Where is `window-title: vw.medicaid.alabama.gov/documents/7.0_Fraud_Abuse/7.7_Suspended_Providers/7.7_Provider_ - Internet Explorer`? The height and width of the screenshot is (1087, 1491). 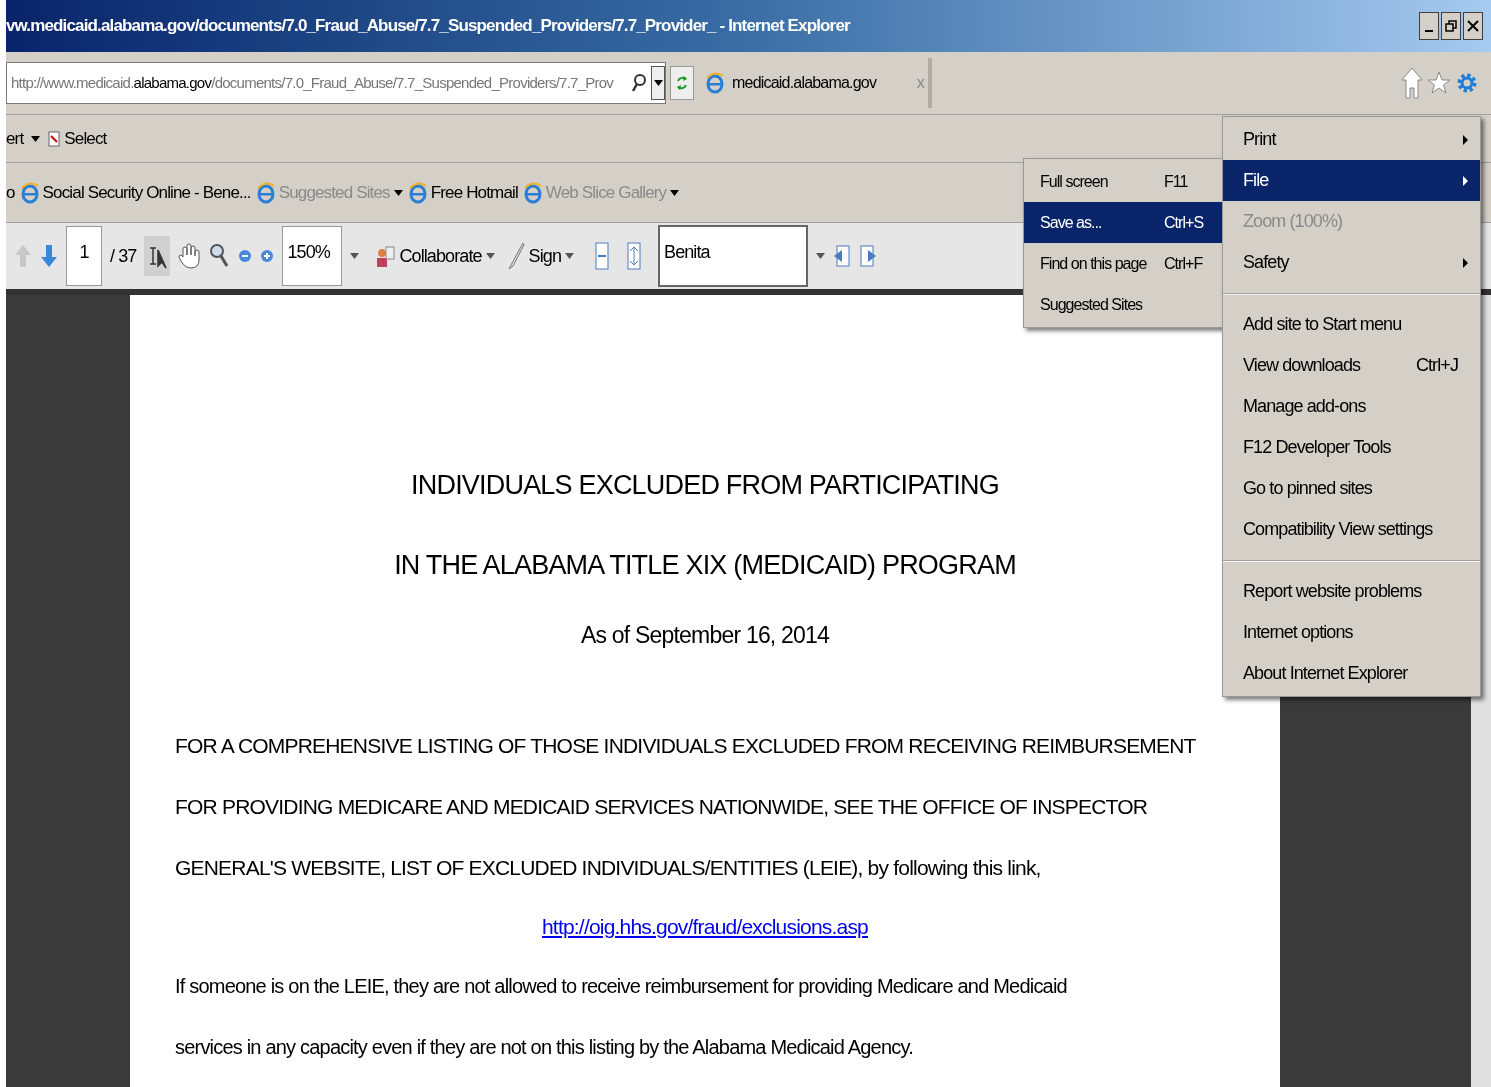 window-title: vw.medicaid.alabama.gov/documents/7.0_Fraud_Abuse/7.7_Suspended_Providers/7.7_Provider_ - Internet Explorer is located at coordinates (428, 26).